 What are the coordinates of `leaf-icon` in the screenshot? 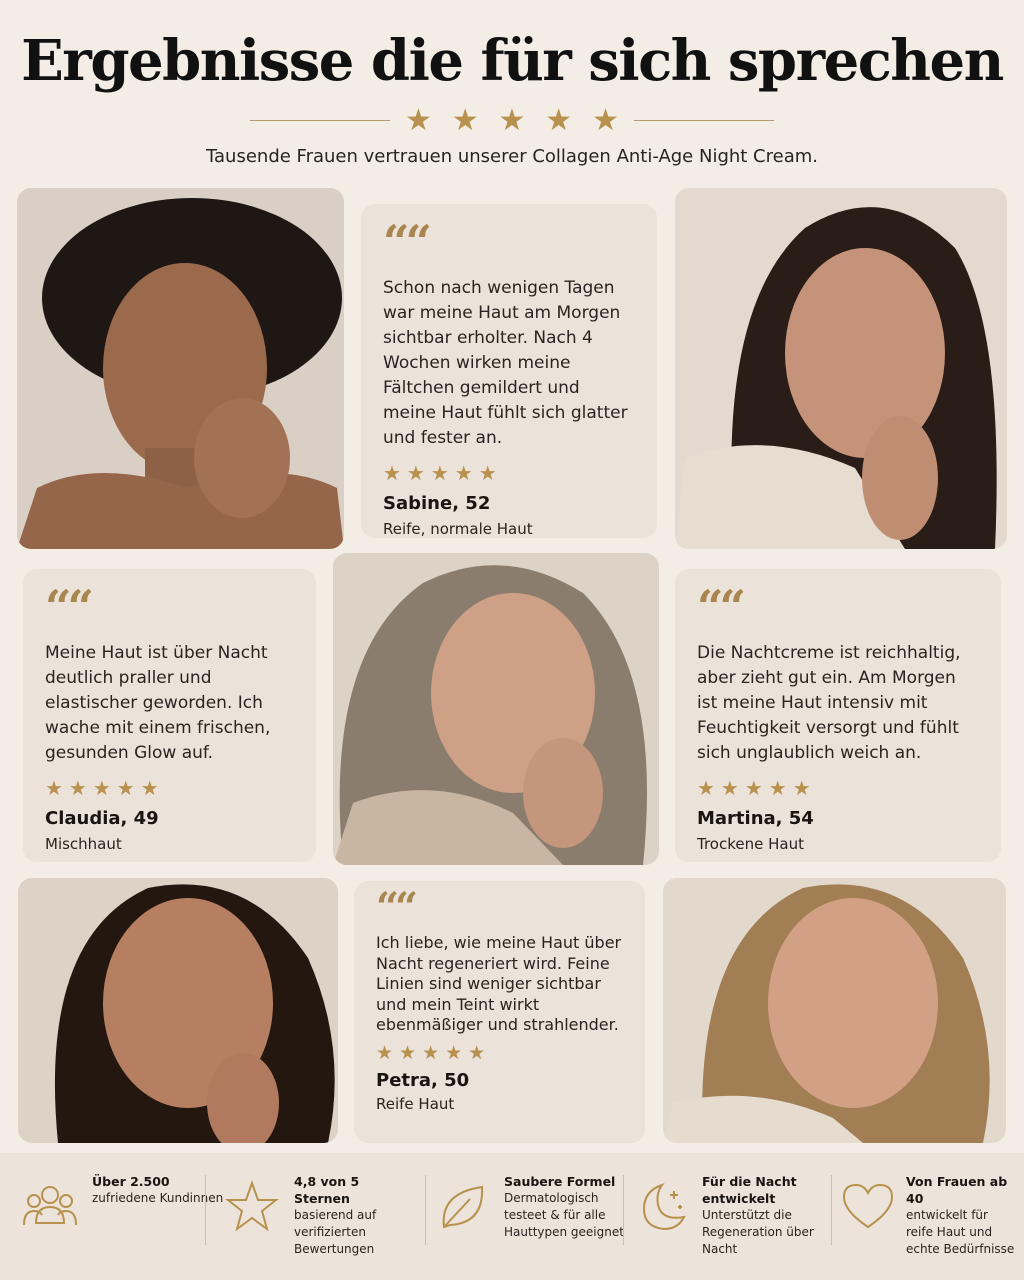 It's located at (463, 1207).